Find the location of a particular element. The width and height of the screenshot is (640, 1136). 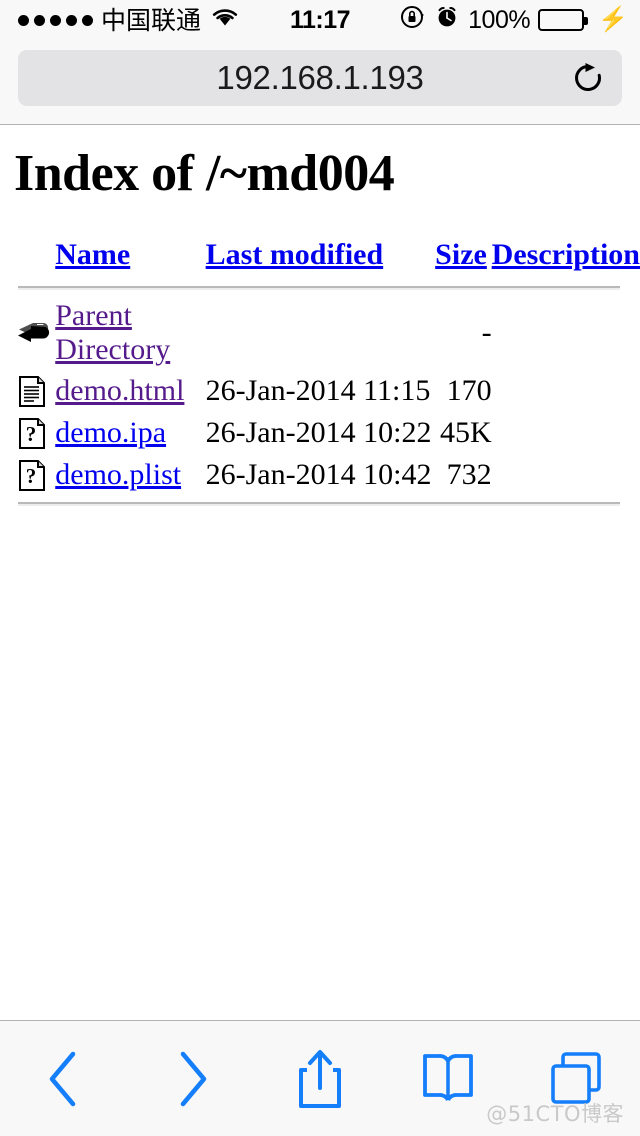

url-bar: 192.168.1.193 is located at coordinates (320, 78).